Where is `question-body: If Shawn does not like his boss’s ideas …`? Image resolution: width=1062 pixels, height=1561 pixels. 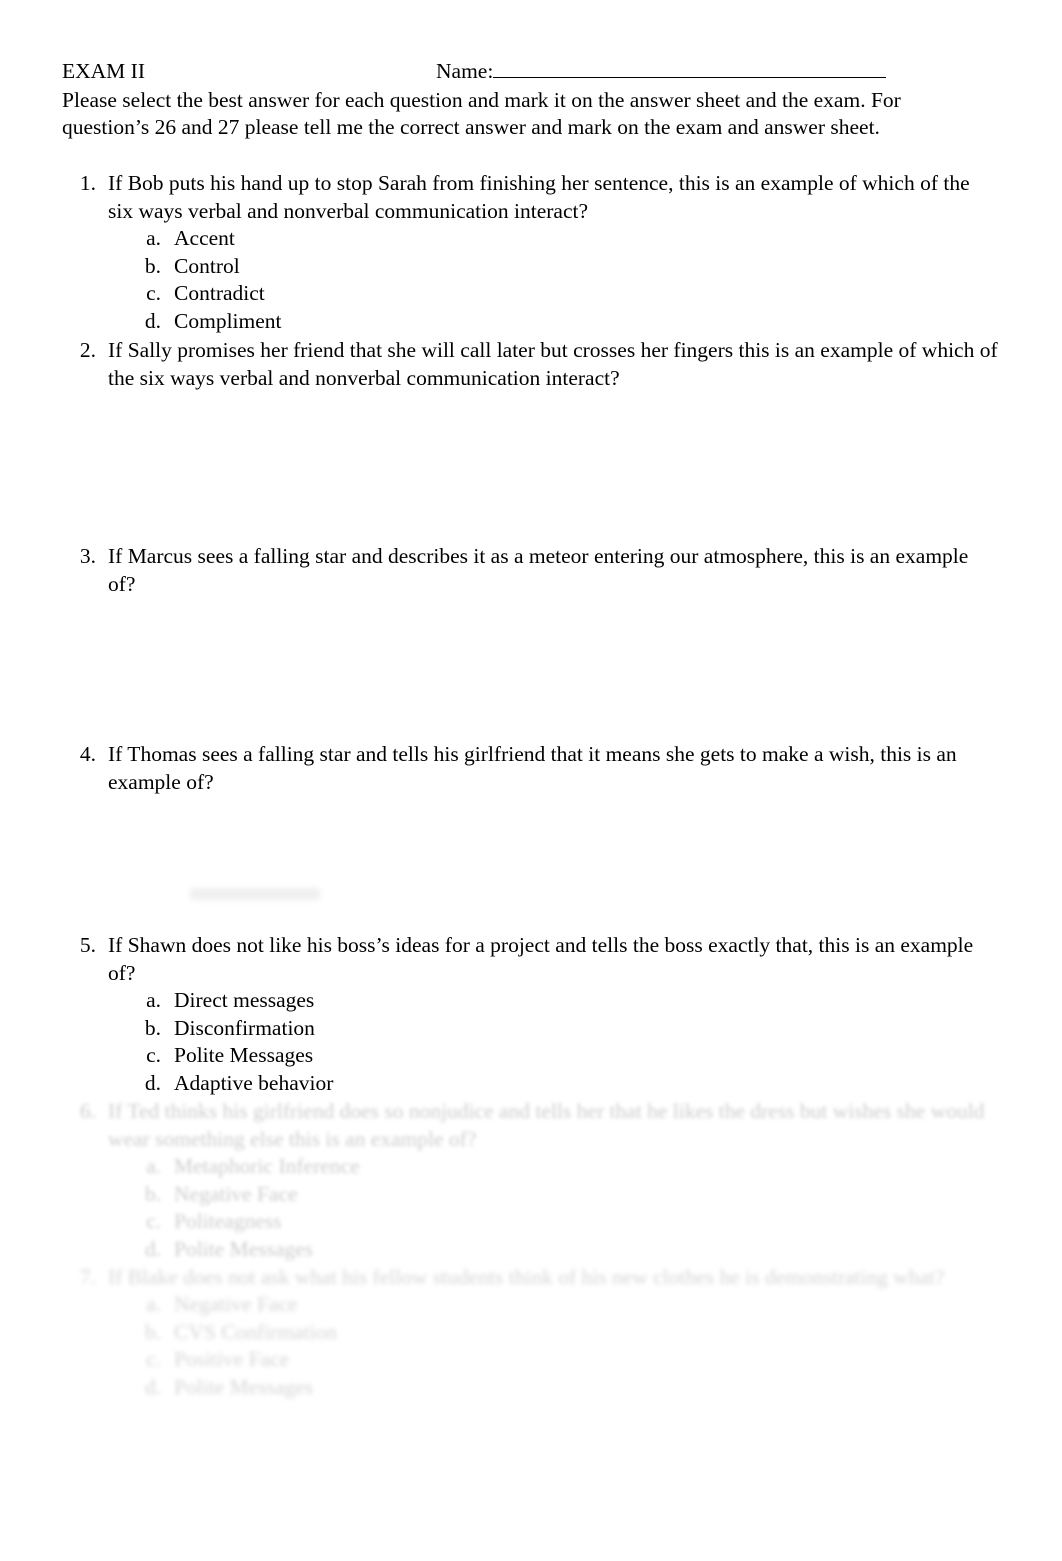 question-body: If Shawn does not like his boss’s ideas … is located at coordinates (554, 1014).